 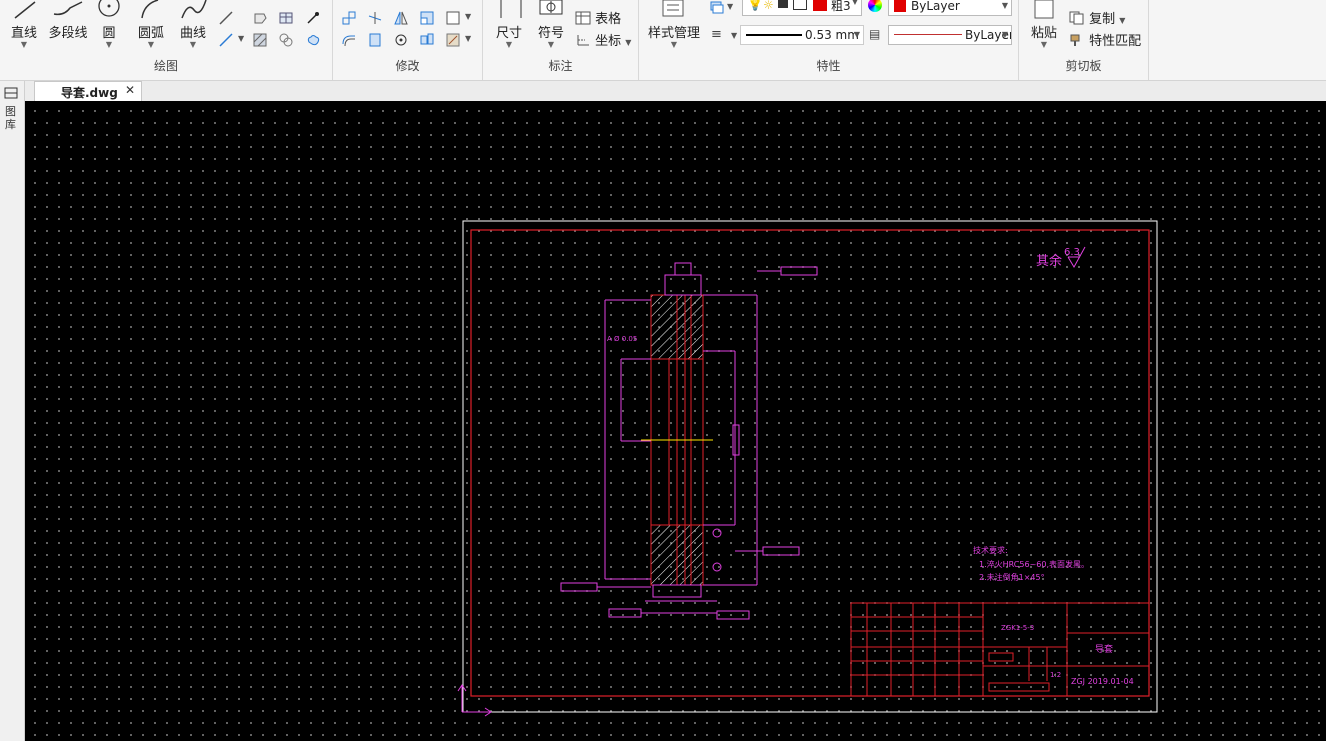 What do you see at coordinates (768, 6) in the screenshot?
I see `layer-freeze-icon: ☼` at bounding box center [768, 6].